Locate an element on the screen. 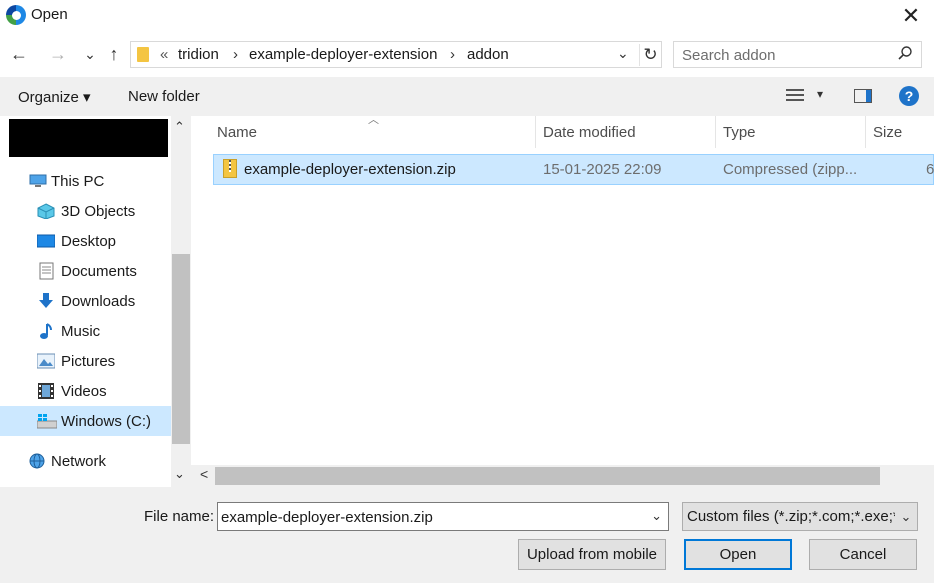 The width and height of the screenshot is (934, 583). organize-menu-button: Organize ▾ is located at coordinates (54, 97).